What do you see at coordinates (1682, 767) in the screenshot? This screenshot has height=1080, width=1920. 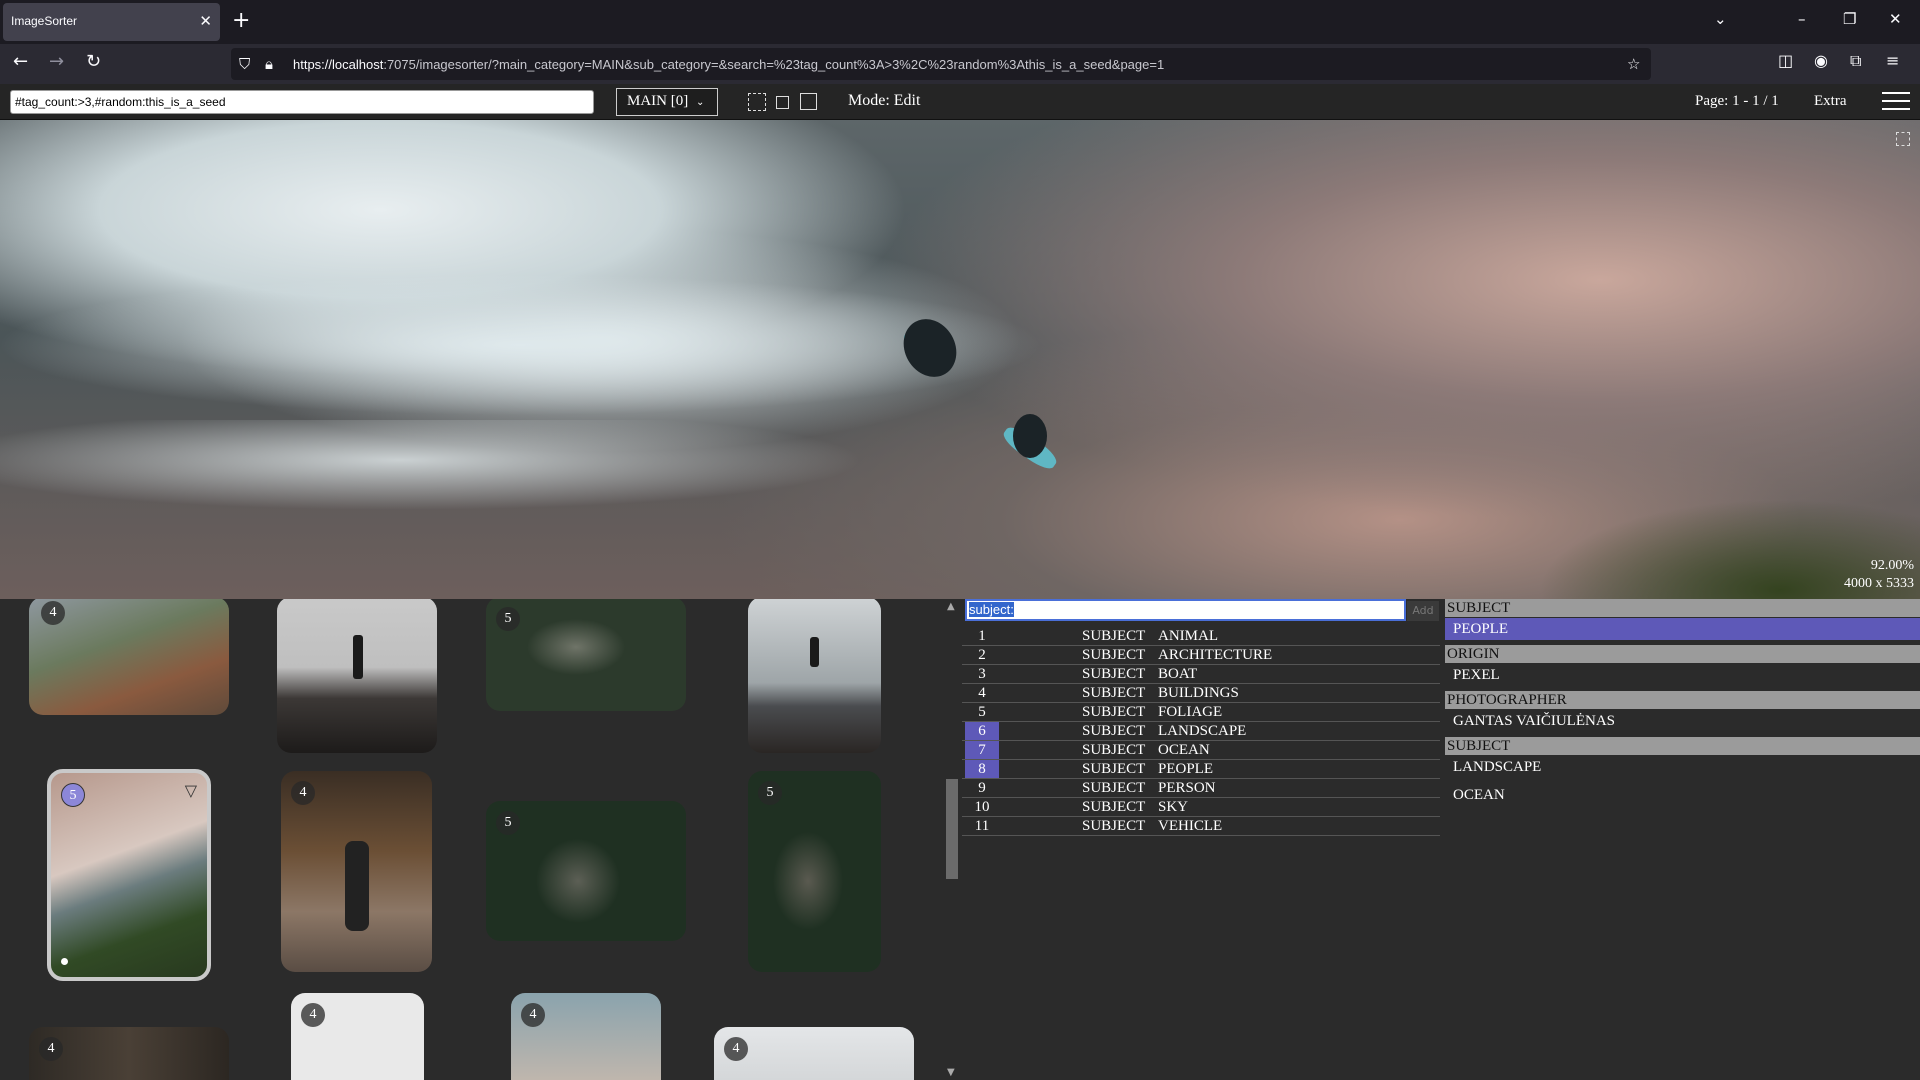 I see `assigned-tag: LANDSCAPE` at bounding box center [1682, 767].